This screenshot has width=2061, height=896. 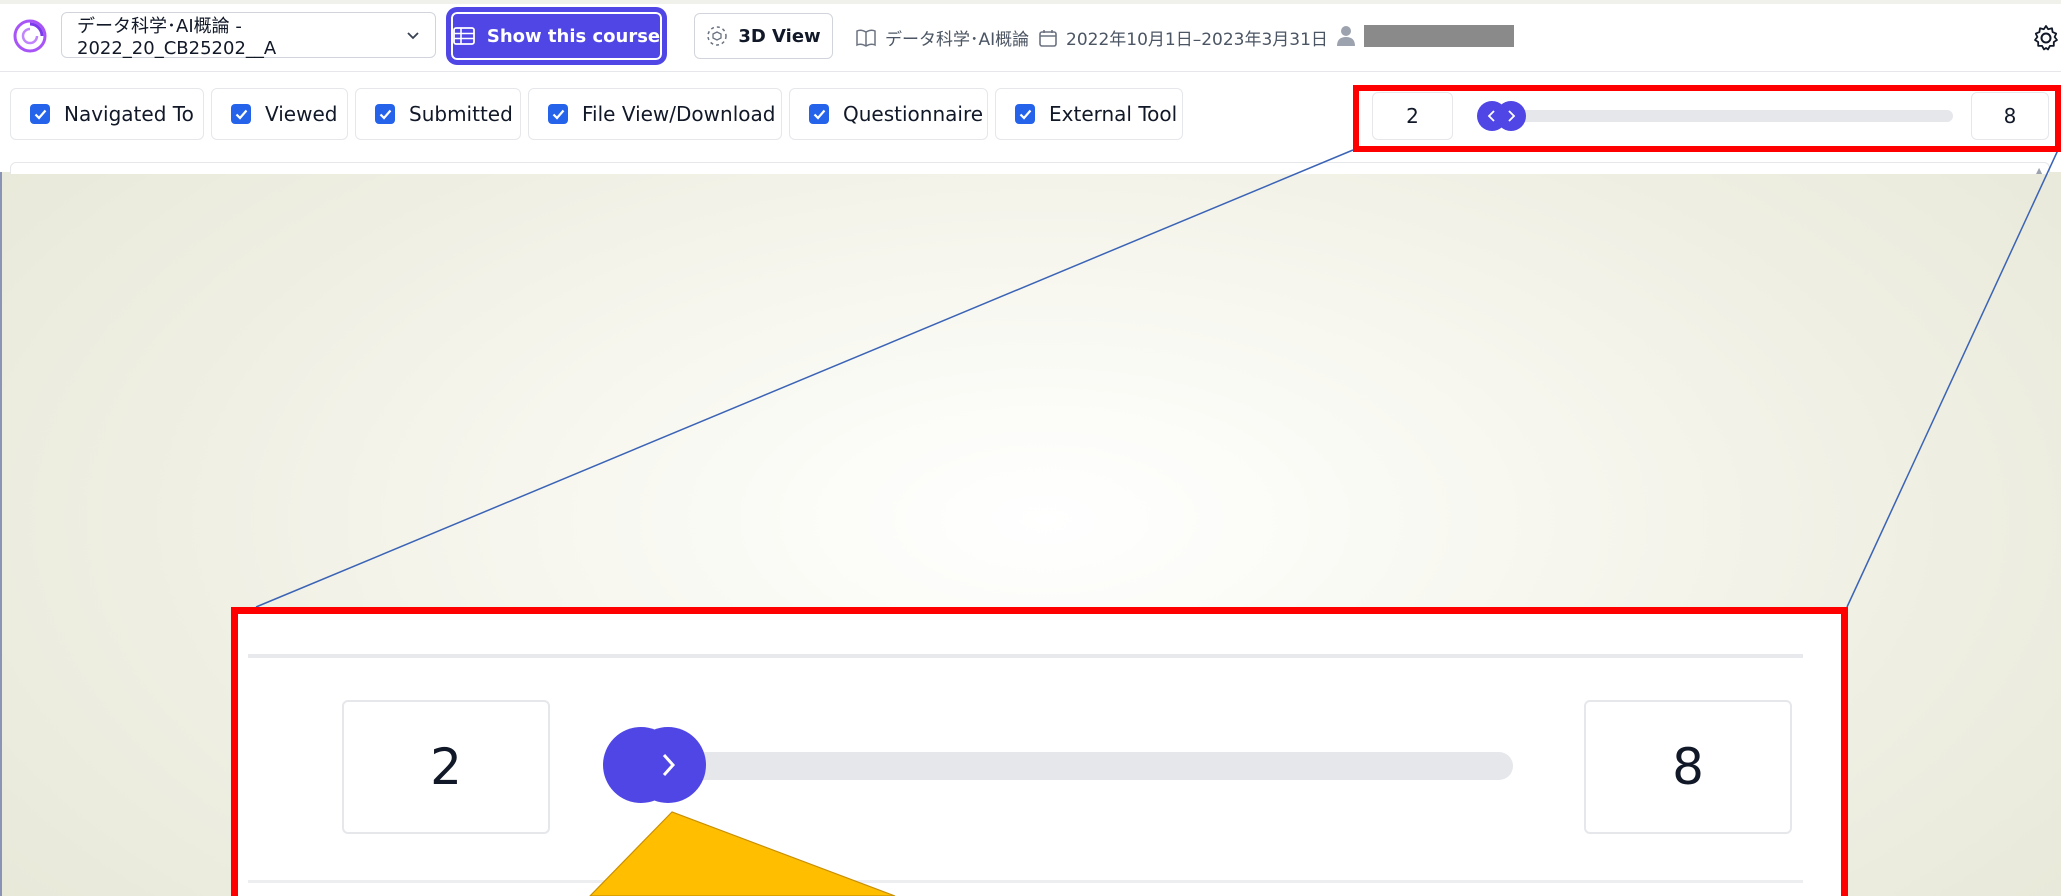 I want to click on user-info, so click(x=1425, y=36).